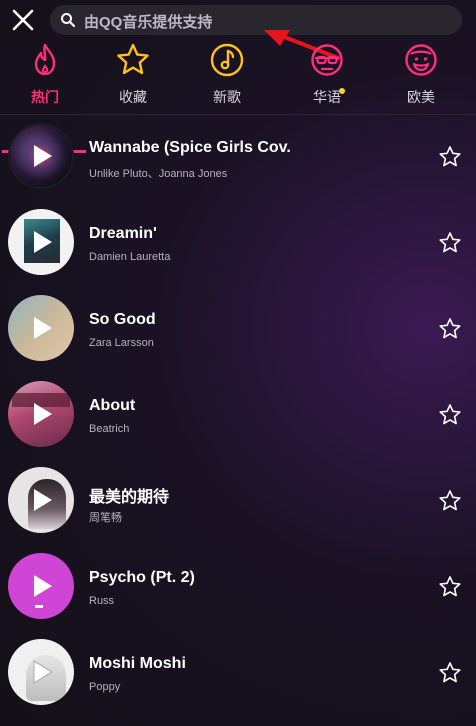 The height and width of the screenshot is (726, 476). Describe the element at coordinates (421, 60) in the screenshot. I see `face-beard-icon` at that location.